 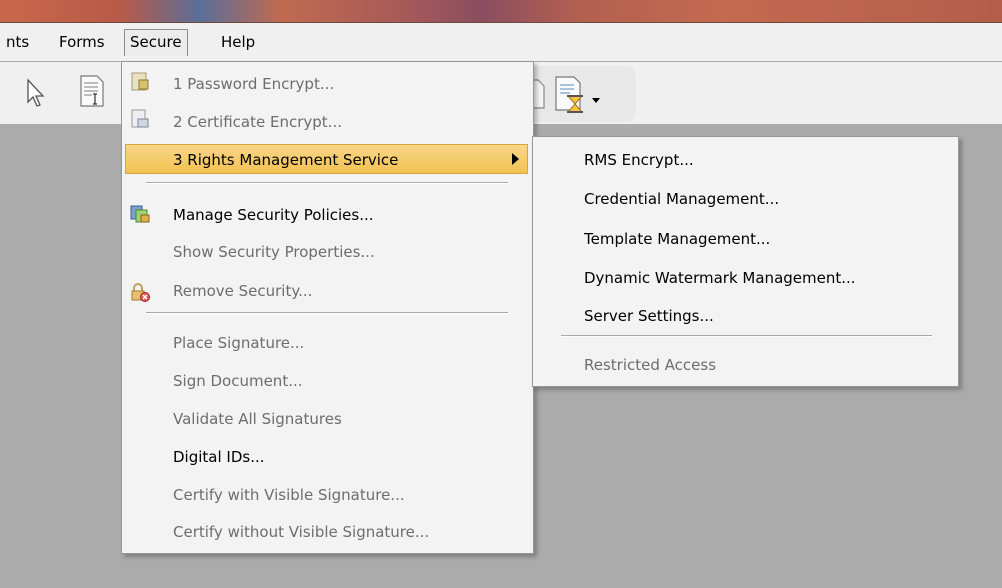 What do you see at coordinates (35, 95) in the screenshot?
I see `select-cursor-icon` at bounding box center [35, 95].